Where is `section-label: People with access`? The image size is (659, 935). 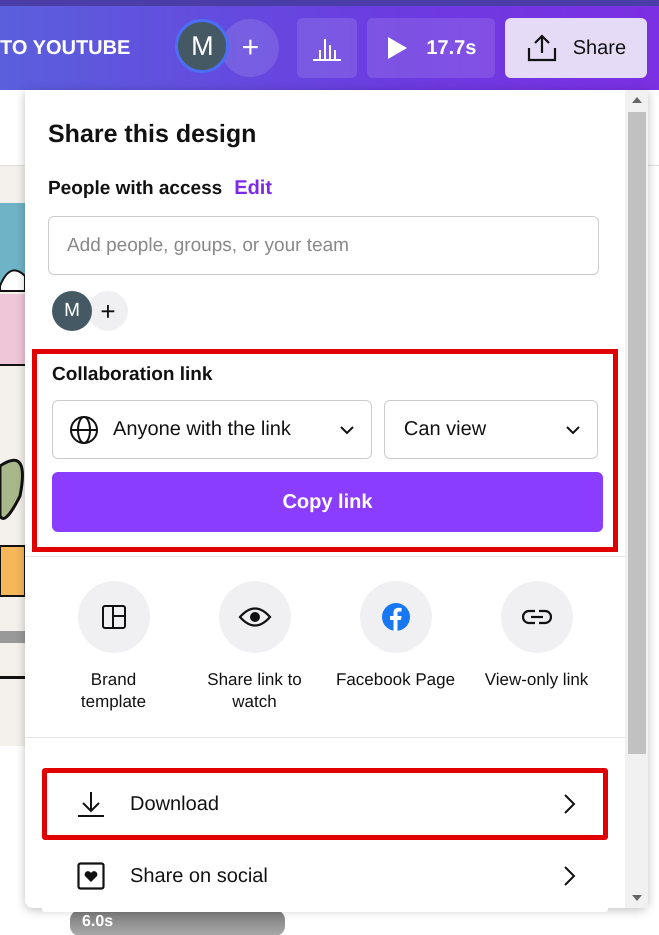
section-label: People with access is located at coordinates (135, 189).